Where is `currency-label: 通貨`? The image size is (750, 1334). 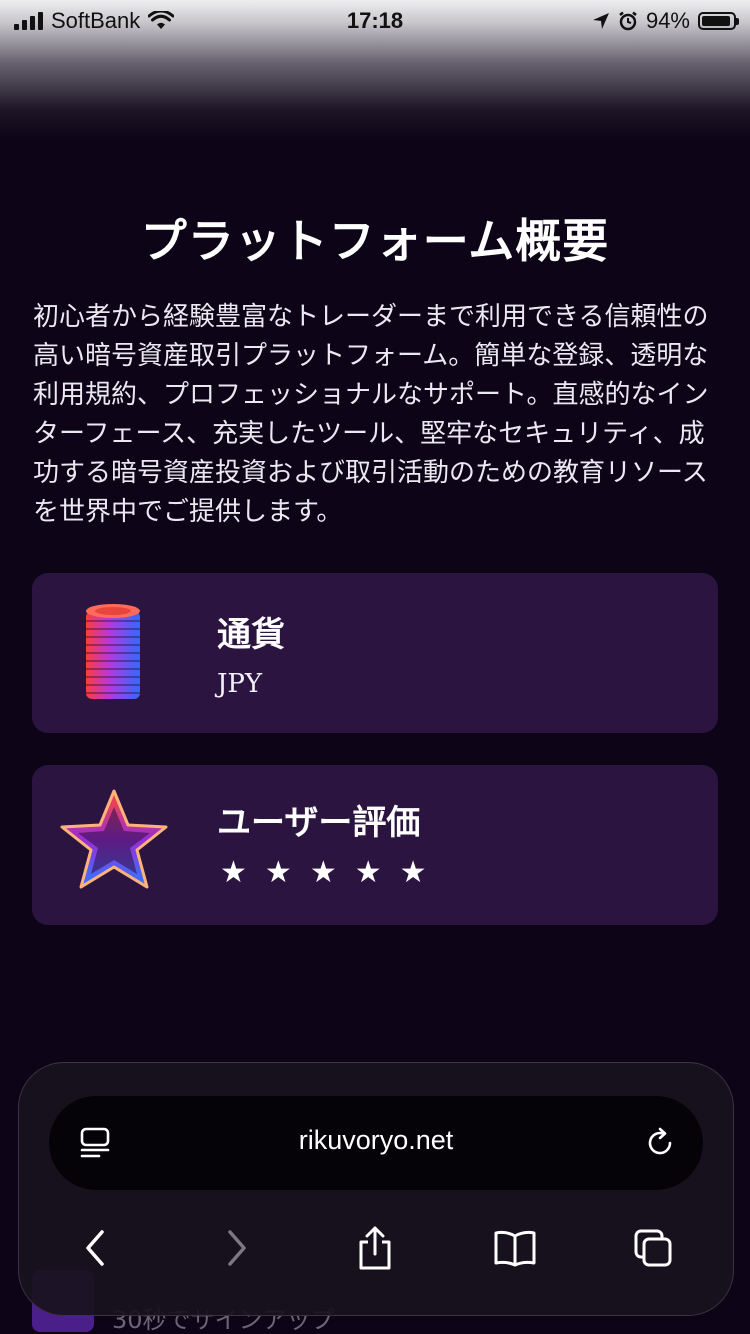
currency-label: 通貨 is located at coordinates (251, 635).